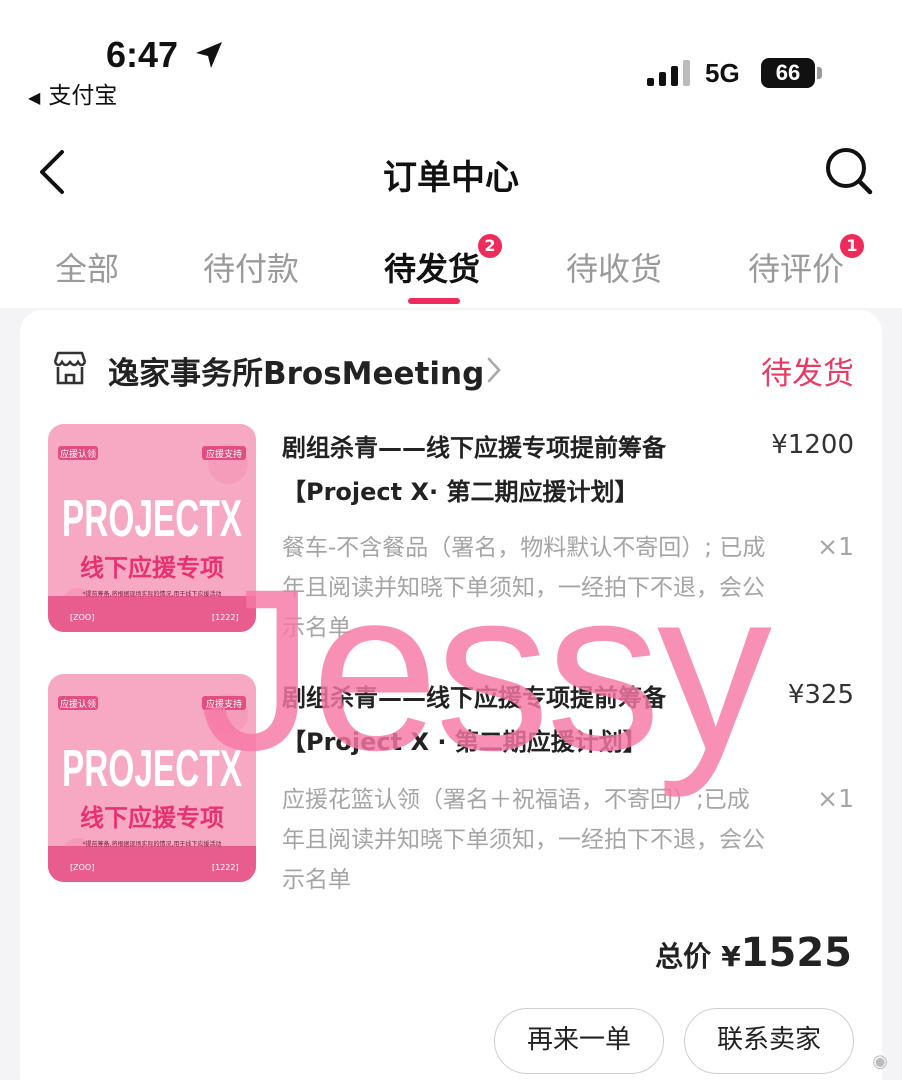 This screenshot has height=1080, width=902. Describe the element at coordinates (579, 1041) in the screenshot. I see `reorder-button: 再来一单` at that location.